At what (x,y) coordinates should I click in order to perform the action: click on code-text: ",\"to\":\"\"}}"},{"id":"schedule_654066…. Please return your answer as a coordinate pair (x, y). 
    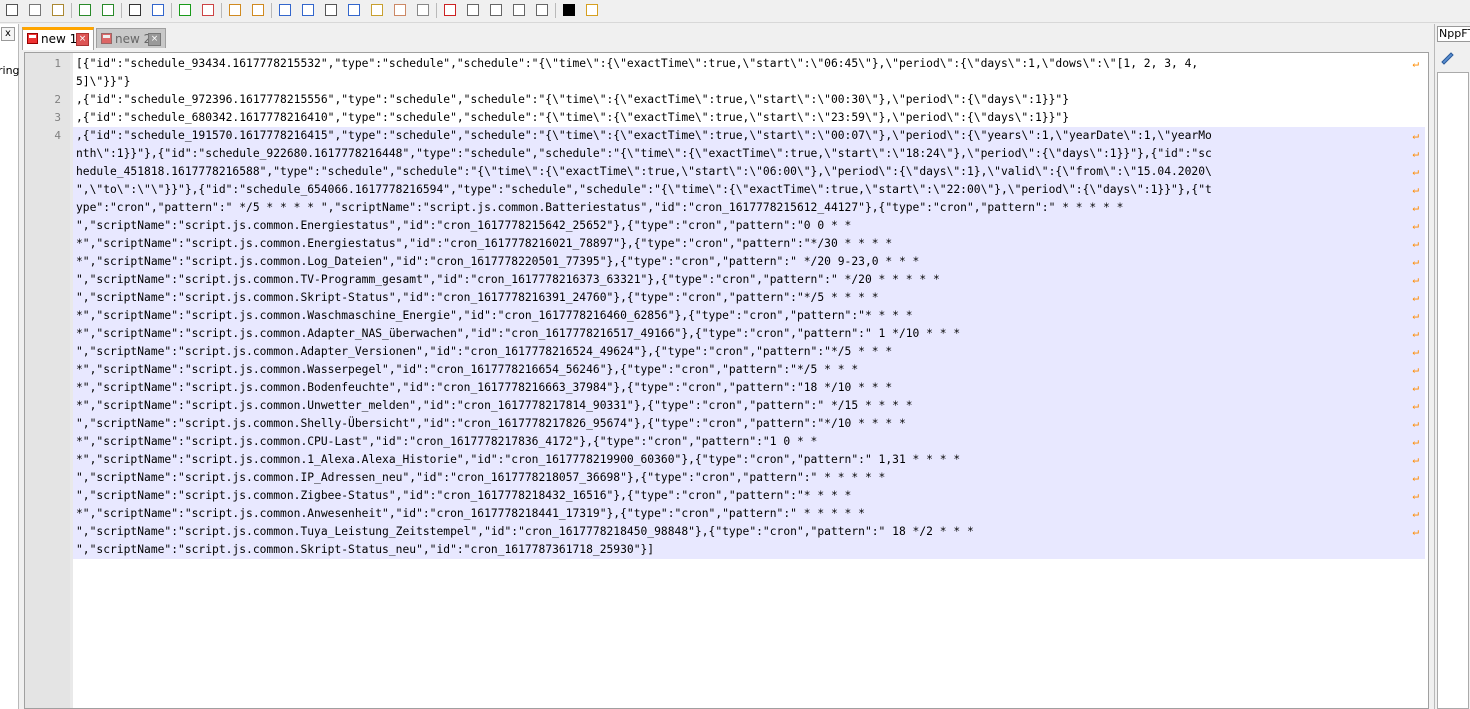
    Looking at the image, I should click on (644, 189).